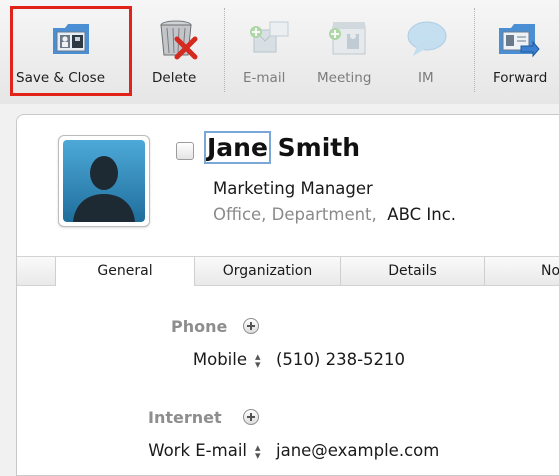 The image size is (559, 476). Describe the element at coordinates (426, 78) in the screenshot. I see `im-label: IM` at that location.